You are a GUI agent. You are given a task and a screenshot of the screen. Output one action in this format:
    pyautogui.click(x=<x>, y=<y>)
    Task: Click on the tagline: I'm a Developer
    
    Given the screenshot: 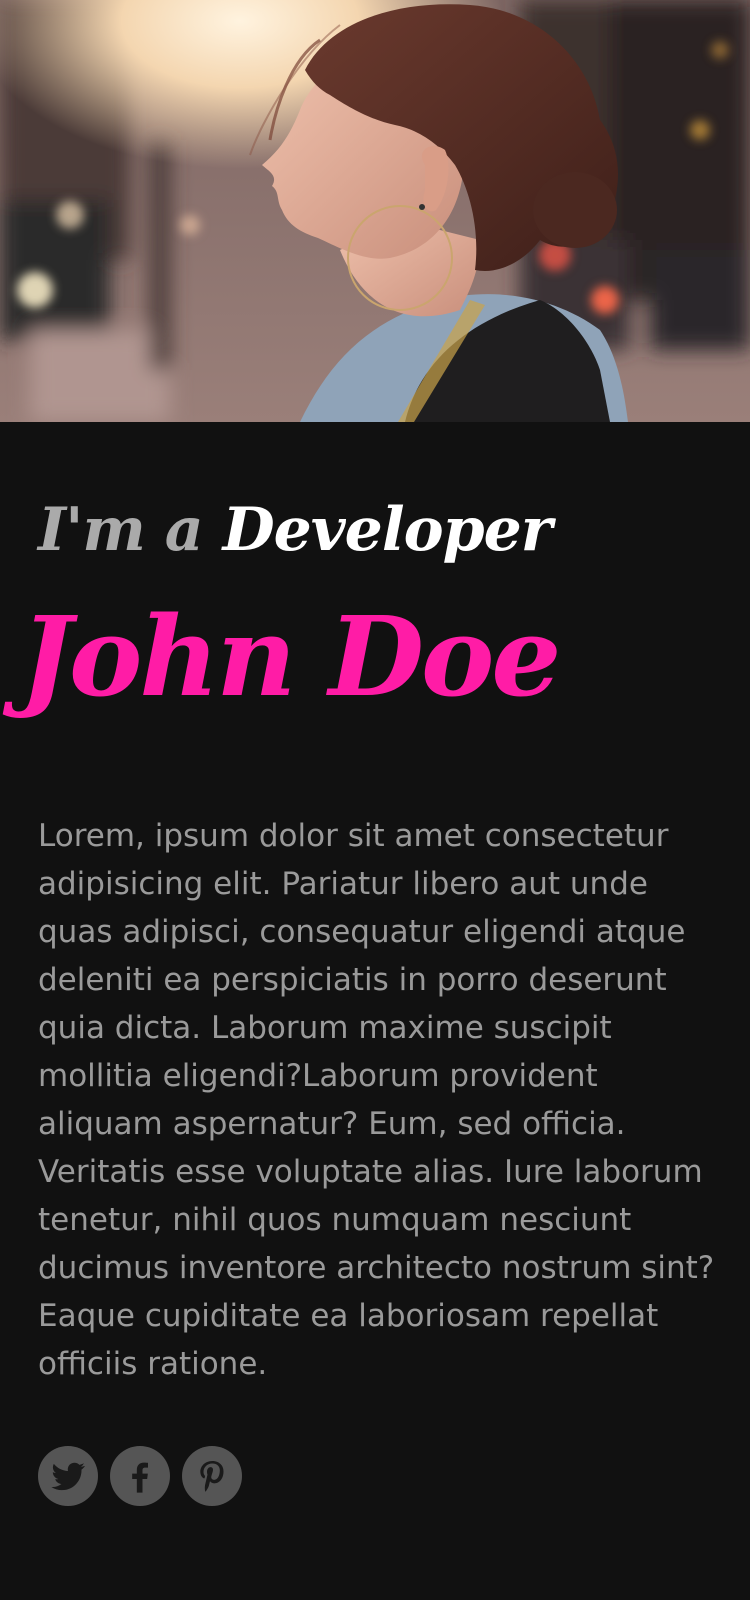 What is the action you would take?
    pyautogui.click(x=295, y=530)
    